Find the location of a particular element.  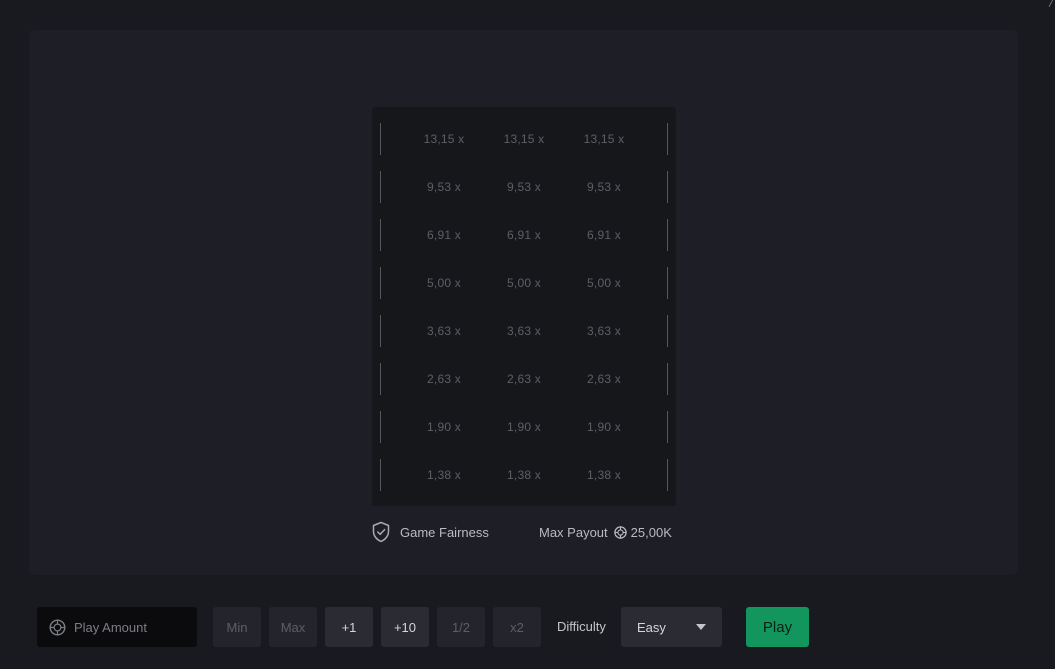

window-resize-icon: ╱ is located at coordinates (1051, 3).